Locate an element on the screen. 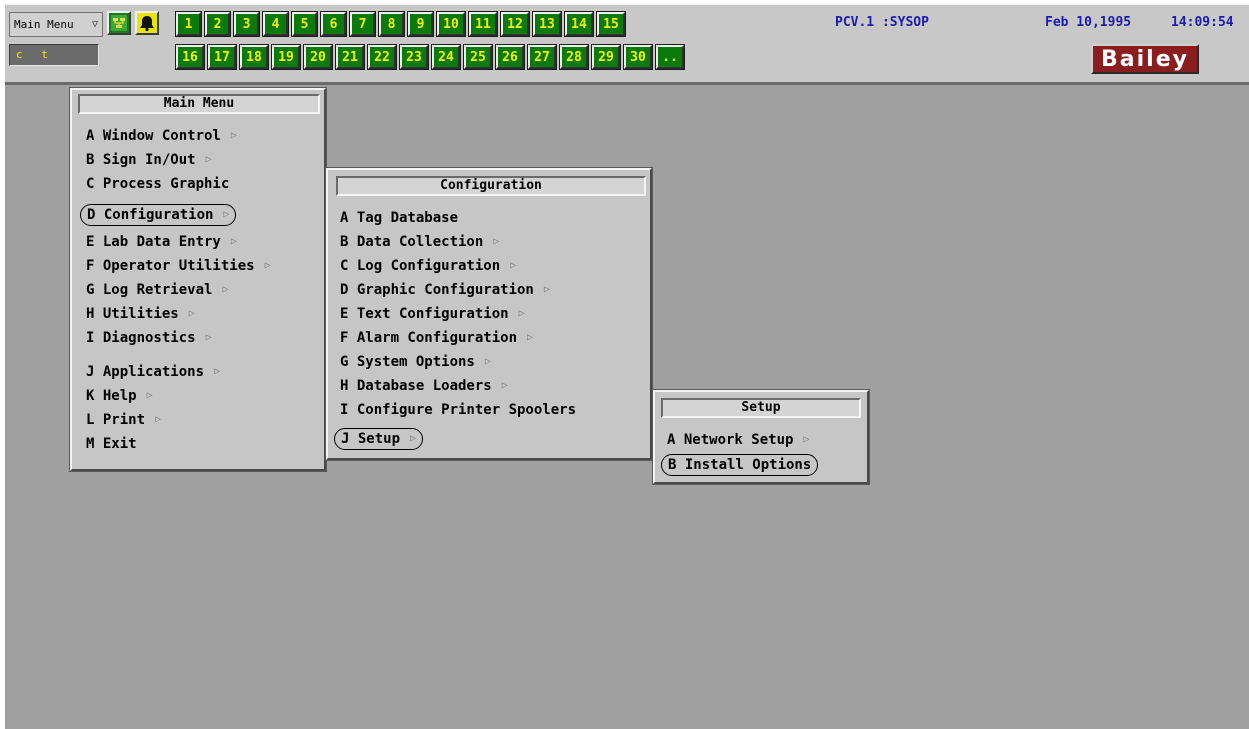  menu-item-text-configuration: E Text Configuration ▷ is located at coordinates (432, 314).